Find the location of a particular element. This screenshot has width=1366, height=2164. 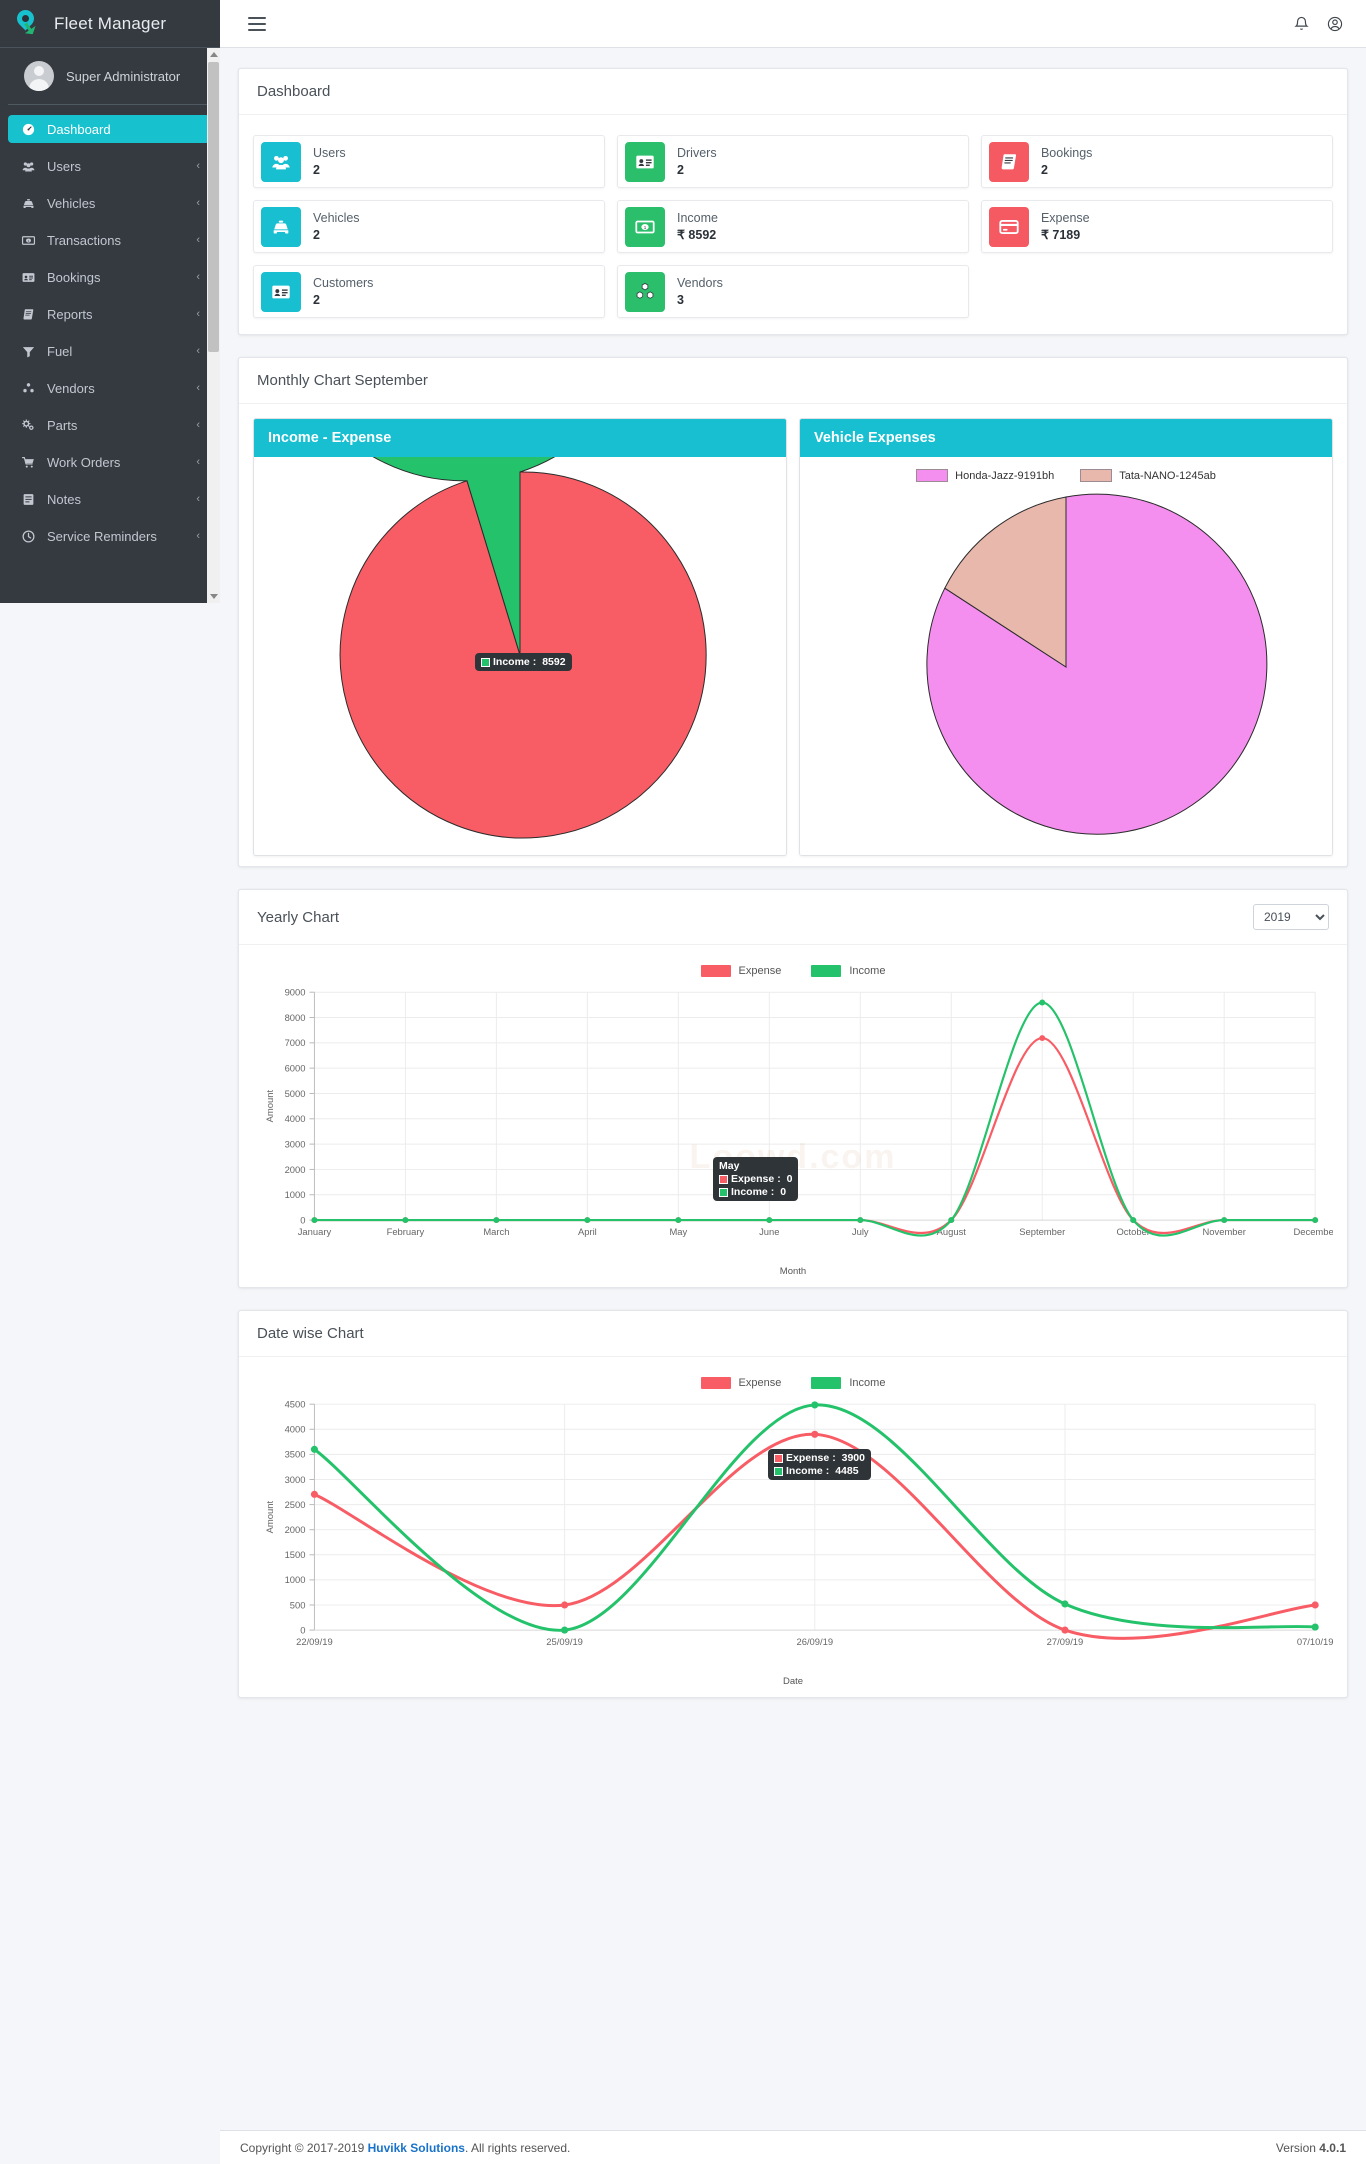

sidebar-item-label: Parts is located at coordinates (62, 425).